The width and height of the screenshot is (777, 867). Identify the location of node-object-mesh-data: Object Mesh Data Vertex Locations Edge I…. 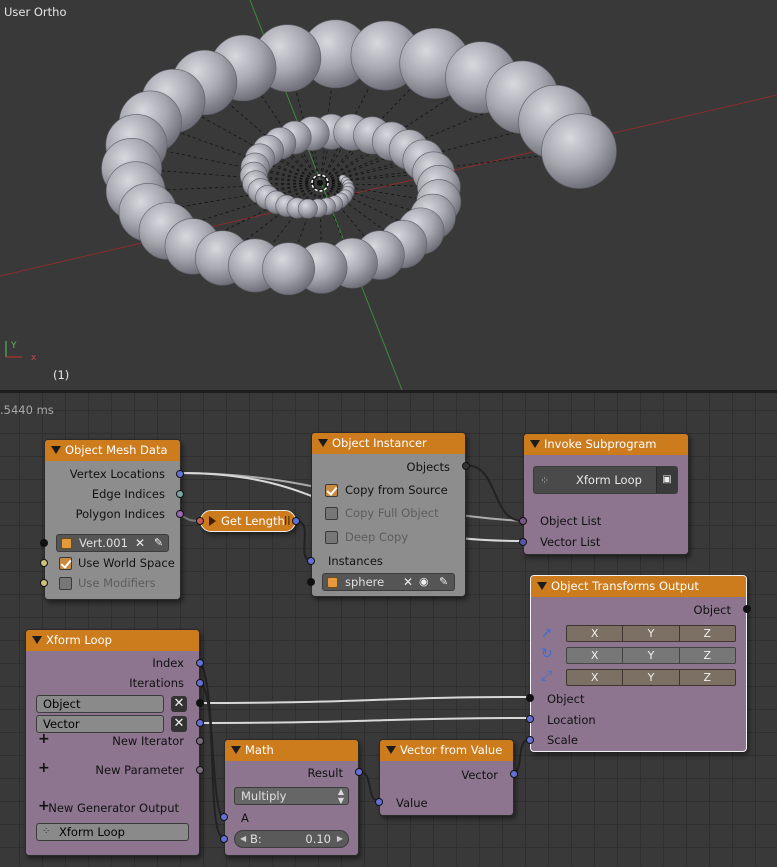
(112, 519).